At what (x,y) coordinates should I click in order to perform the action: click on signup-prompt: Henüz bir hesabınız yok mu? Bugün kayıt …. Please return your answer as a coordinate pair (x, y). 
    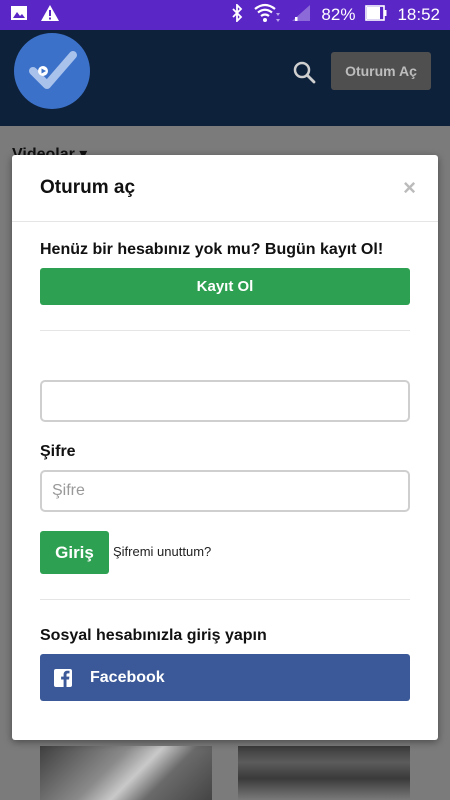
    Looking at the image, I should click on (212, 249).